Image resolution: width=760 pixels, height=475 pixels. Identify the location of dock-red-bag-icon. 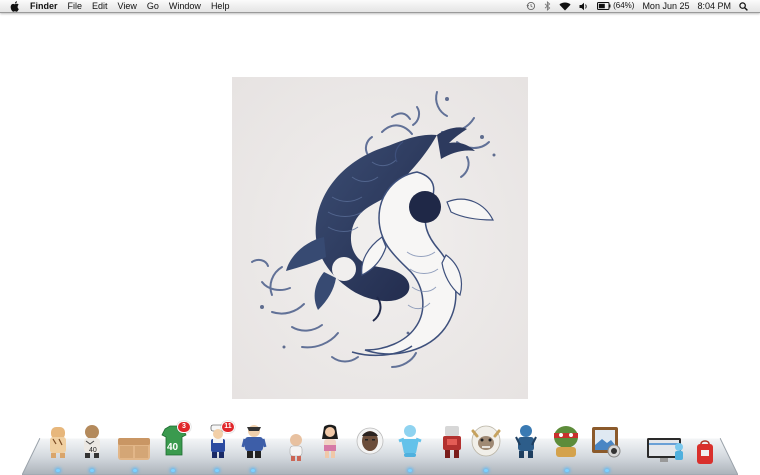
(705, 448).